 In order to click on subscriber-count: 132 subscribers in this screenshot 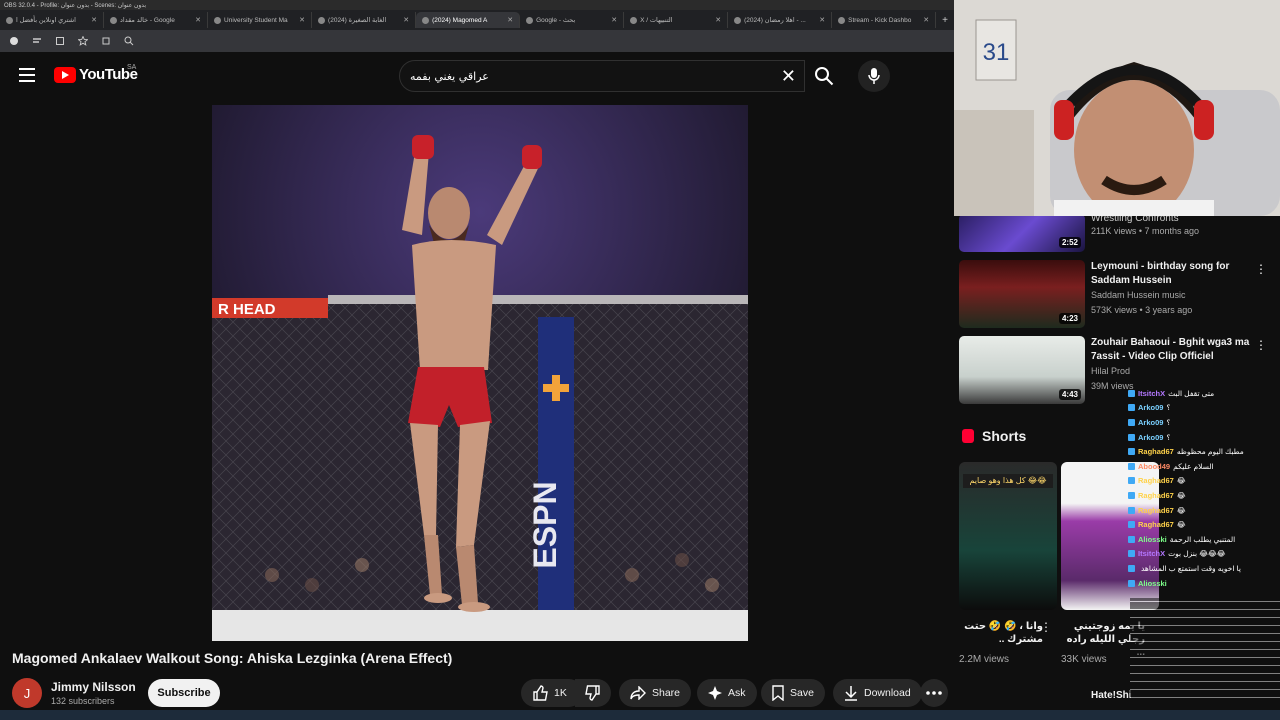, I will do `click(83, 701)`.